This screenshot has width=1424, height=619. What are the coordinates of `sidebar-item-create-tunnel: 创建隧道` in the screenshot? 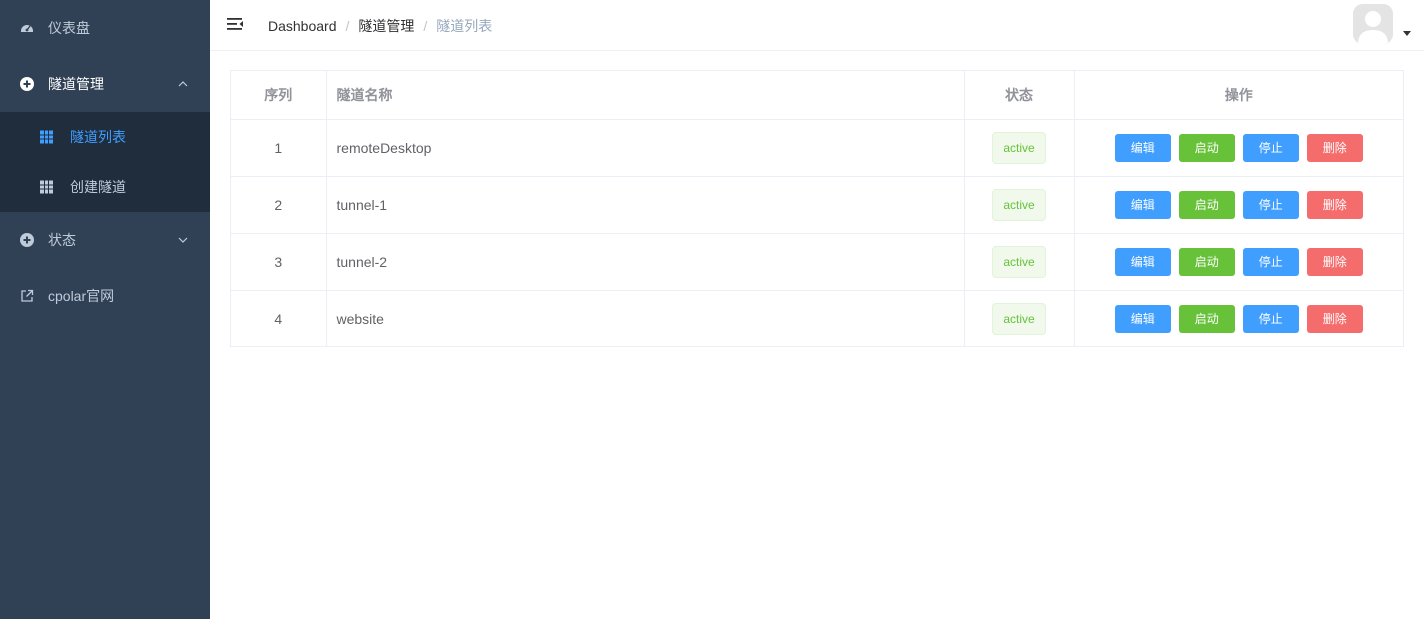 It's located at (105, 187).